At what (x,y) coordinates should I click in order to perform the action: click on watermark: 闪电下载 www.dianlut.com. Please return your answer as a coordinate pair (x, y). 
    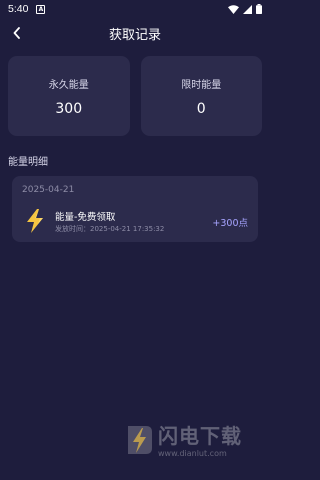
    Looking at the image, I should click on (194, 442).